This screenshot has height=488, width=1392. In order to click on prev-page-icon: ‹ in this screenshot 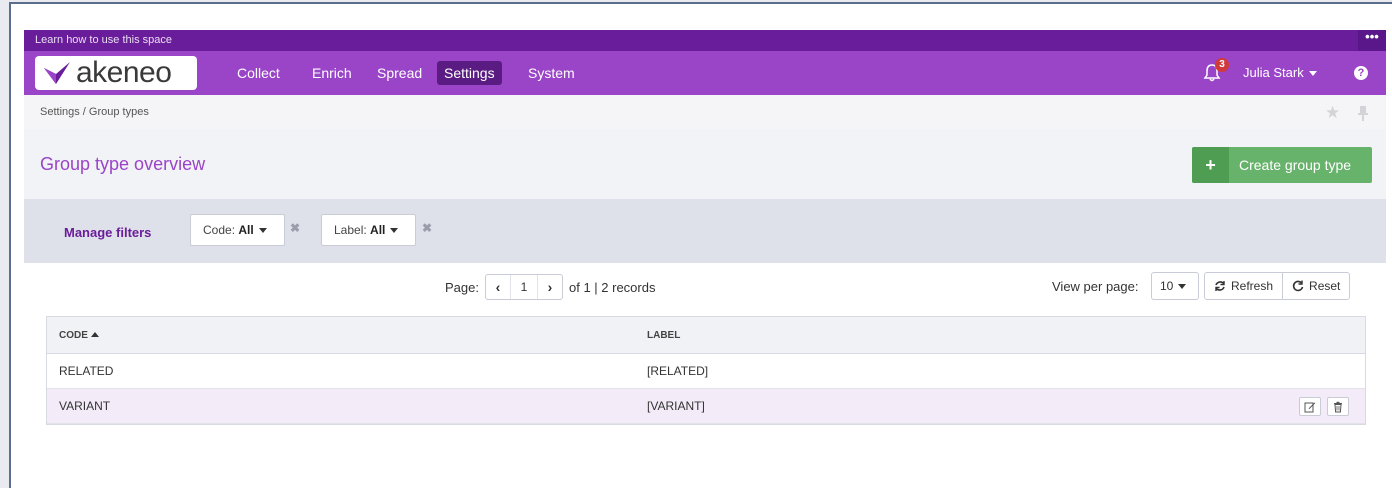, I will do `click(498, 287)`.